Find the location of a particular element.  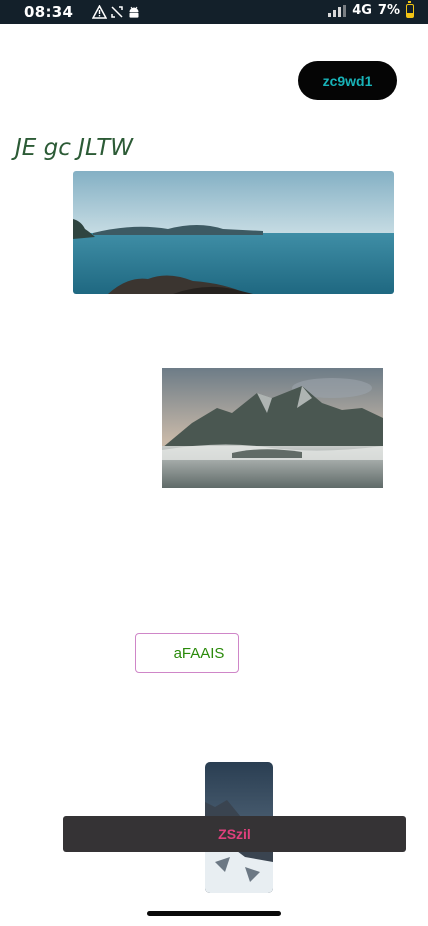

snackbar: ZSzil is located at coordinates (234, 834).